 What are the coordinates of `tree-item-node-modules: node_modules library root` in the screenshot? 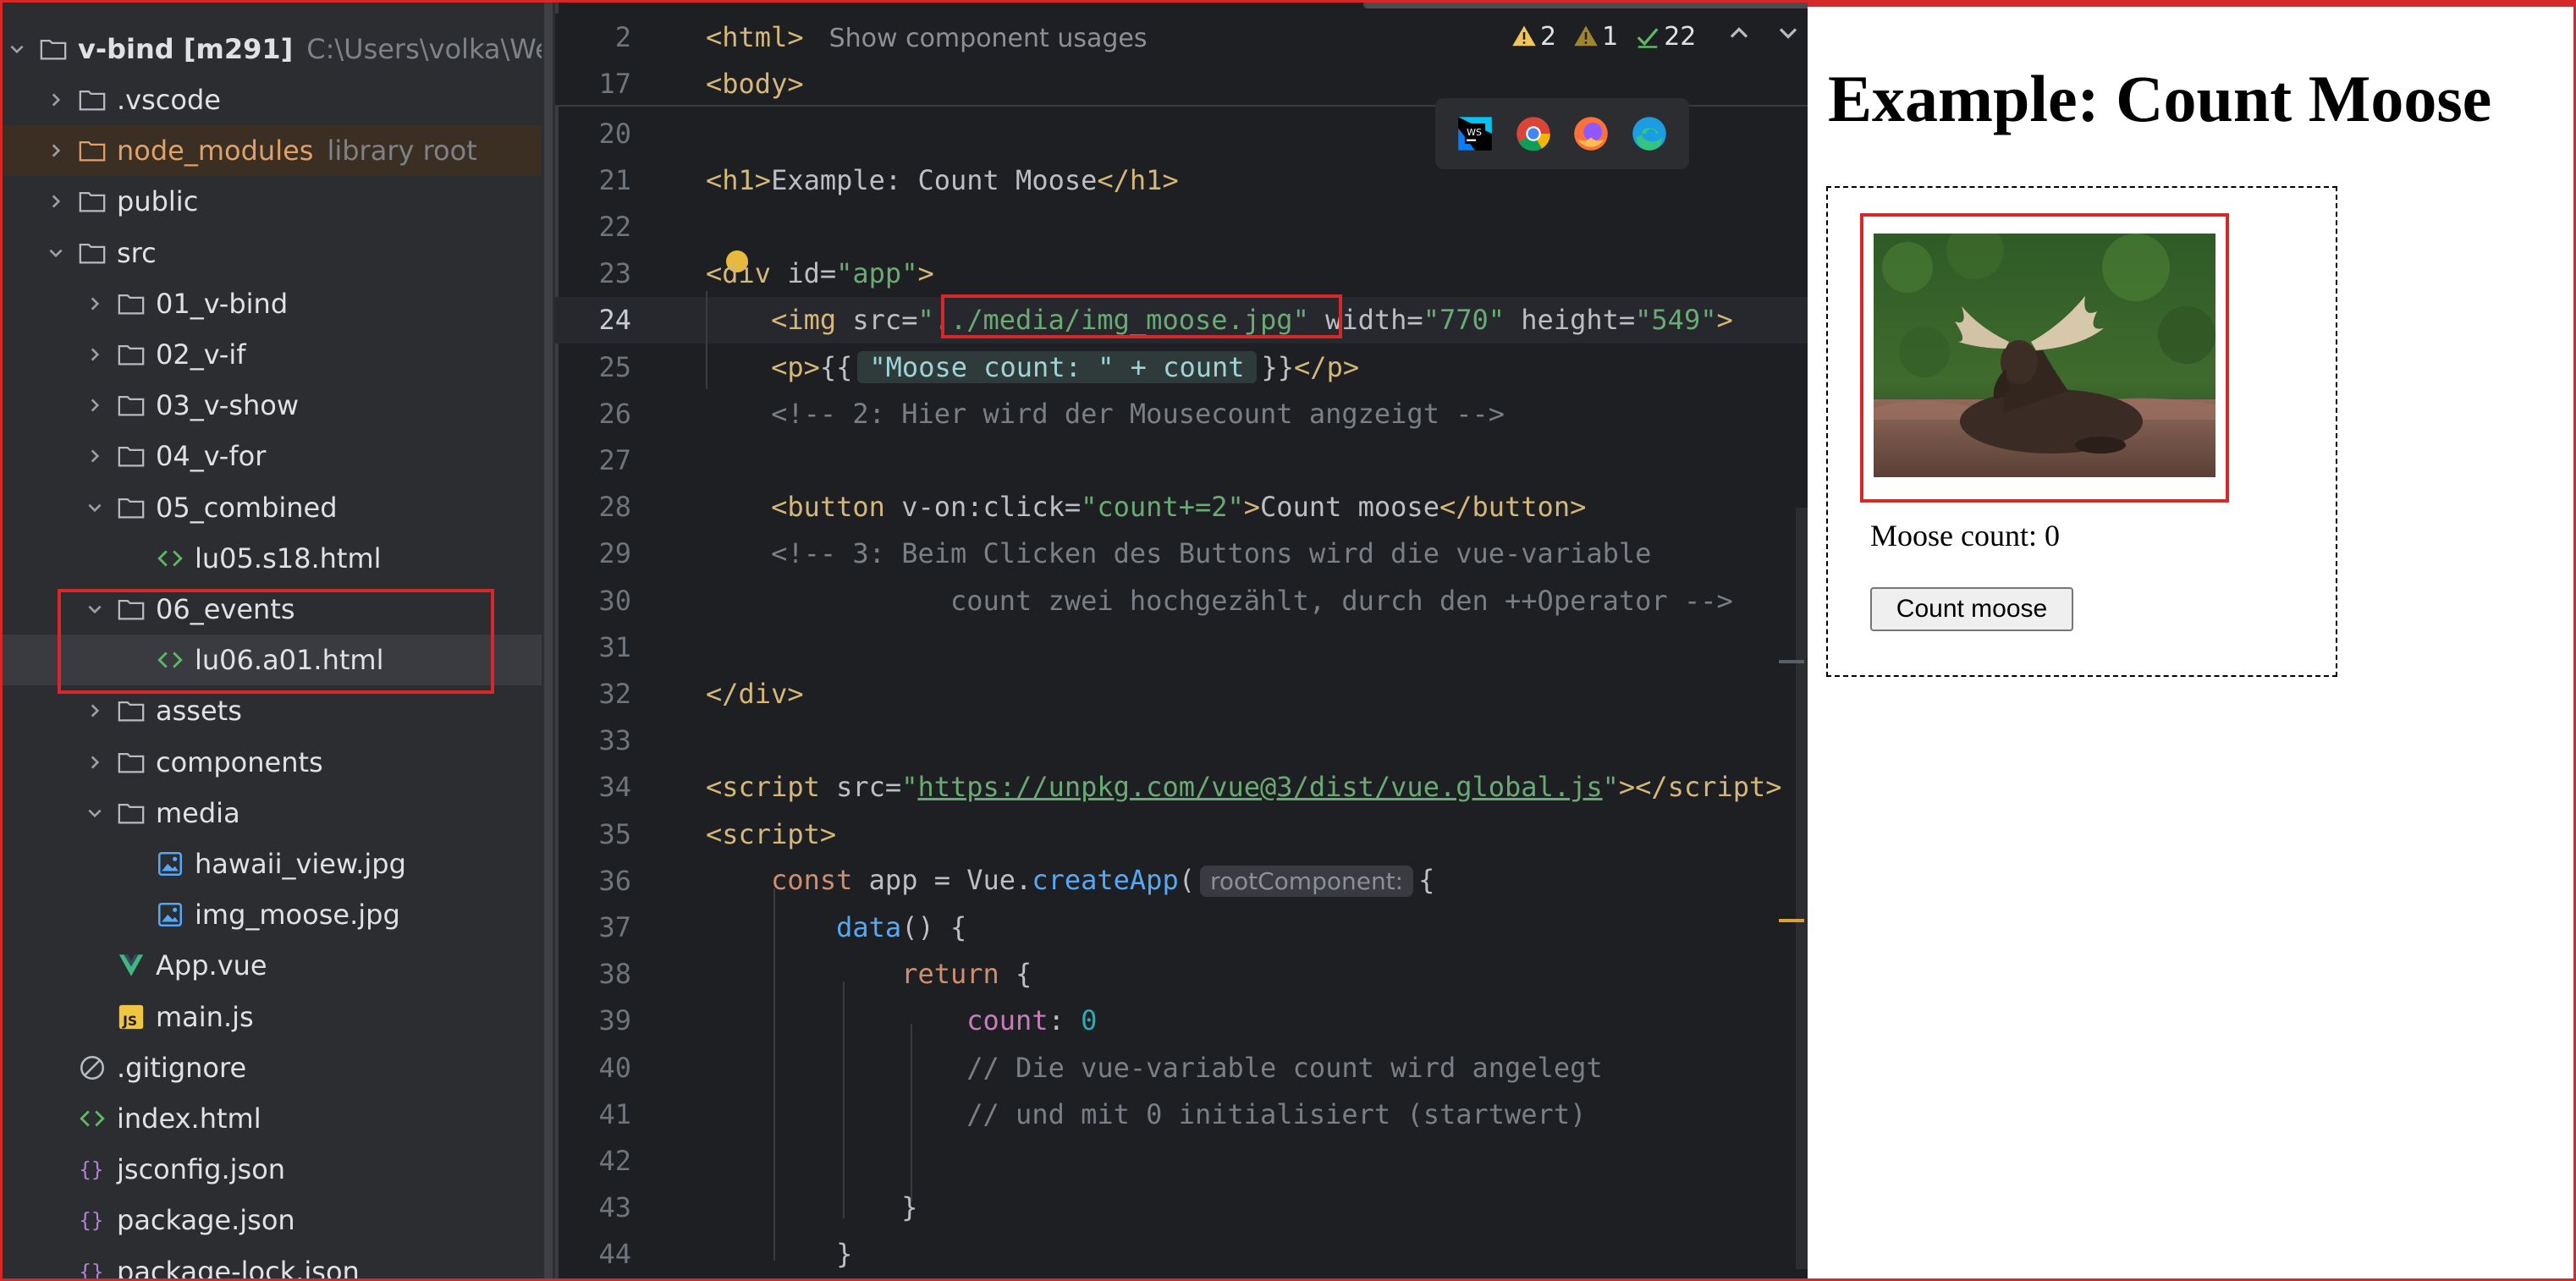 It's located at (277, 151).